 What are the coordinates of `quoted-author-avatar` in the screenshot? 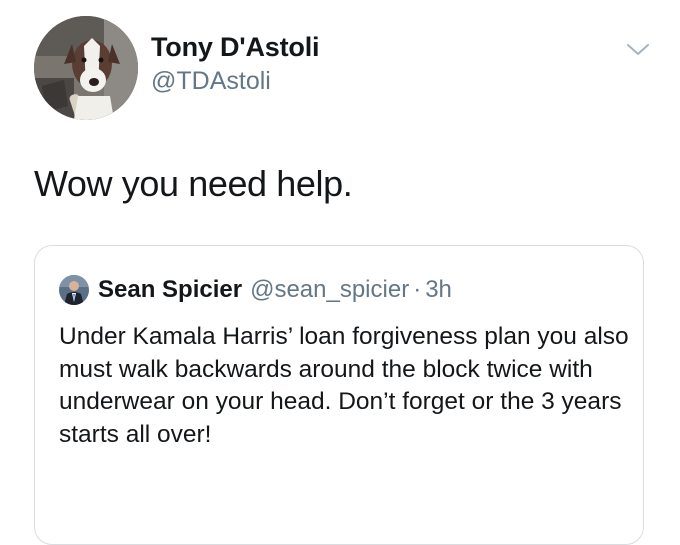 It's located at (74, 290).